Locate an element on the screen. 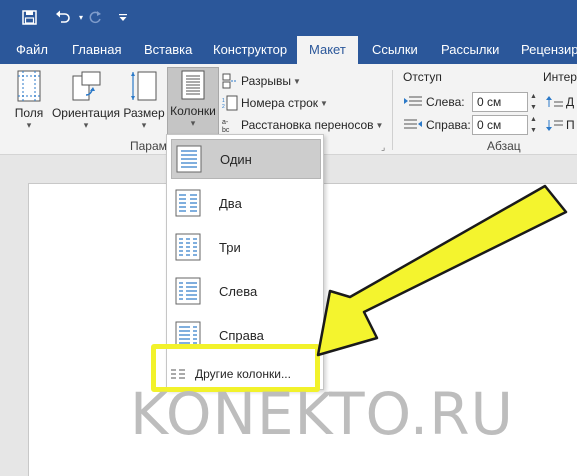 This screenshot has height=476, width=577. indent-left-label: Слева: is located at coordinates (434, 102).